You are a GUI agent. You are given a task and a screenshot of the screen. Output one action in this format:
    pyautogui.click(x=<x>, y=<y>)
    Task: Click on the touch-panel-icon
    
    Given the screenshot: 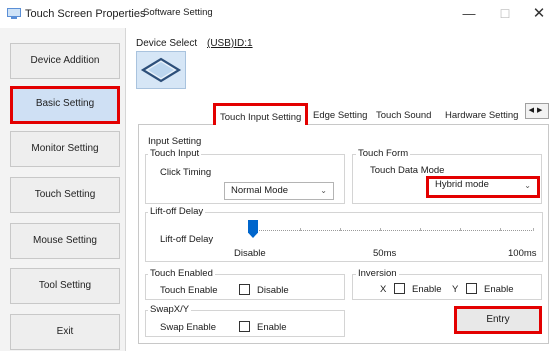 What is the action you would take?
    pyautogui.click(x=161, y=70)
    